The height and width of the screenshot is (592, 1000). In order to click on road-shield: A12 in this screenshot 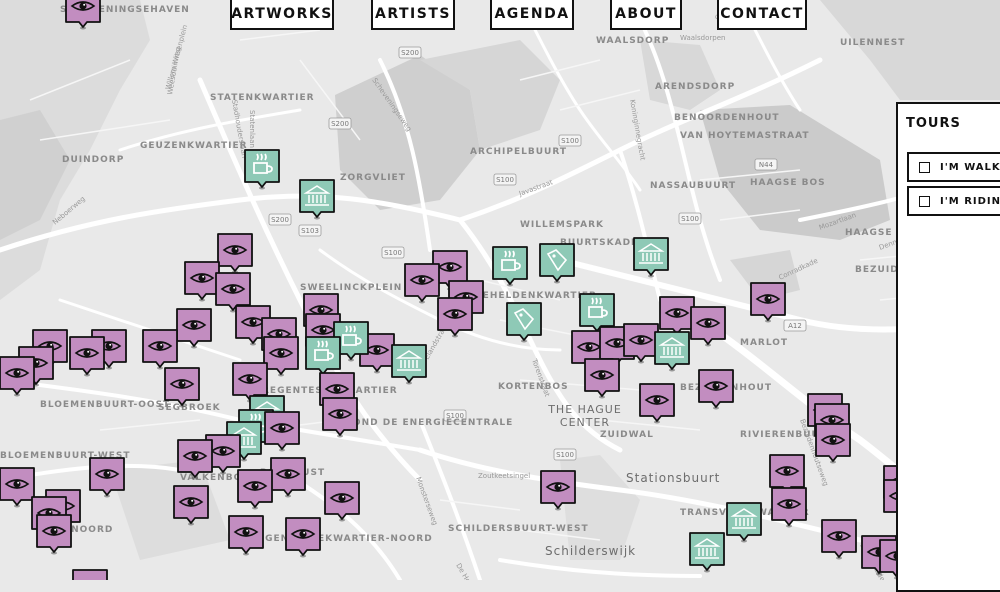, I will do `click(795, 325)`.